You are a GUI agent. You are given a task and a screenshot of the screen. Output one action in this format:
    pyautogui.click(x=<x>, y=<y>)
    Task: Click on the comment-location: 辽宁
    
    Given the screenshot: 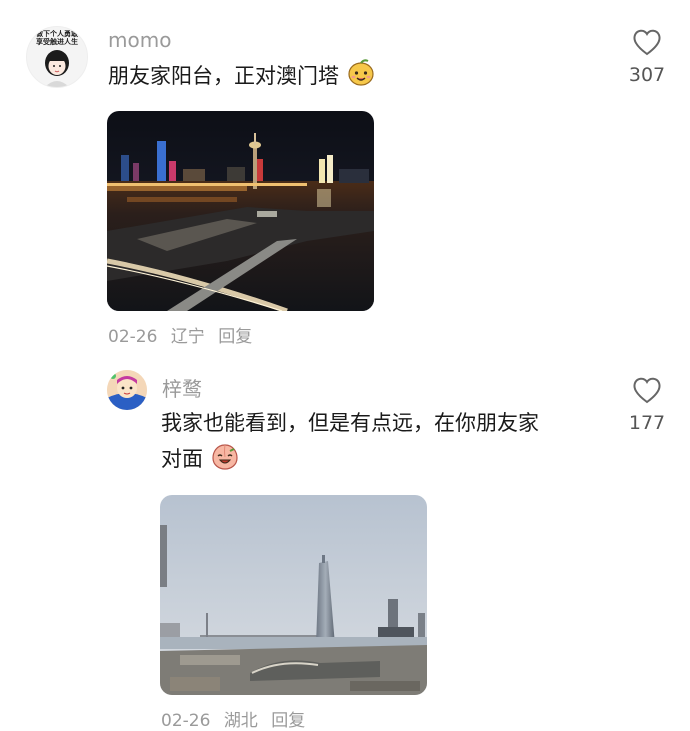 What is the action you would take?
    pyautogui.click(x=187, y=337)
    